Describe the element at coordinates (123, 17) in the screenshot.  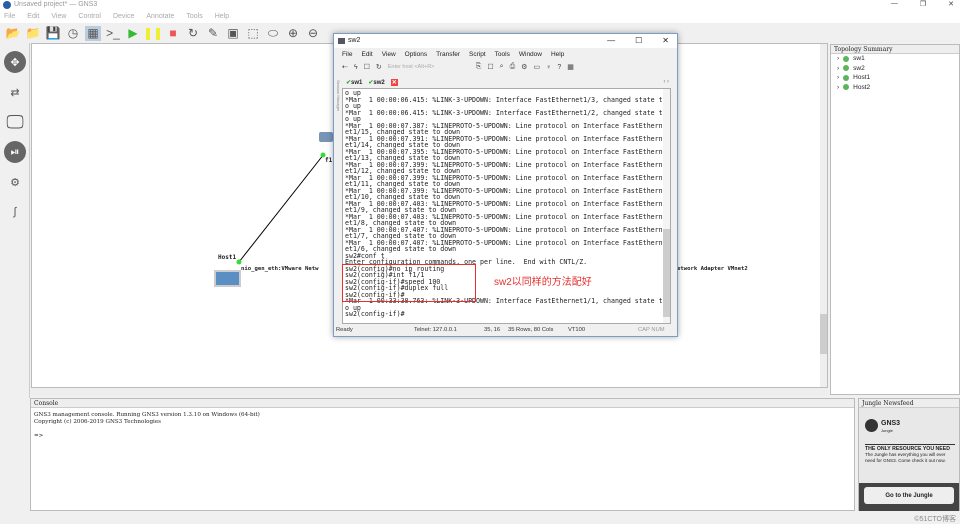
I see `menu-device: Device` at that location.